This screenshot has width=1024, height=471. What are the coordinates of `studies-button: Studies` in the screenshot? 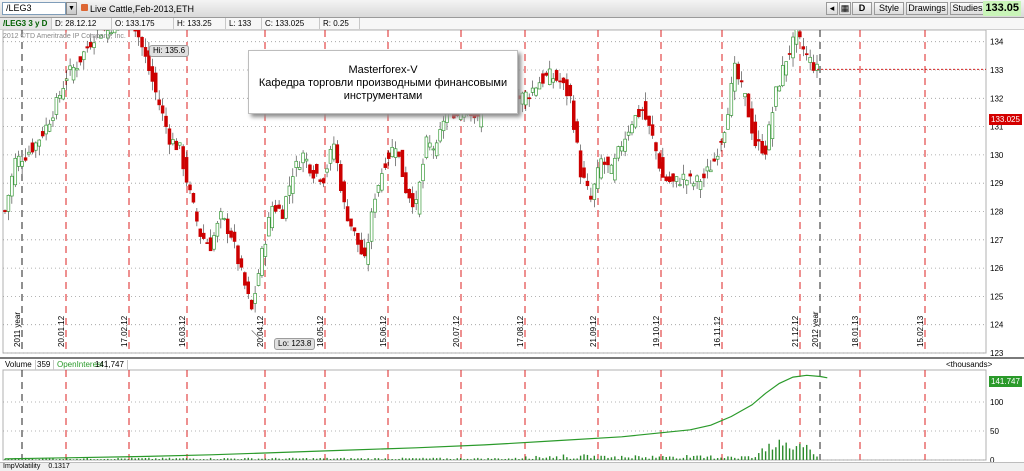 It's located at (967, 8).